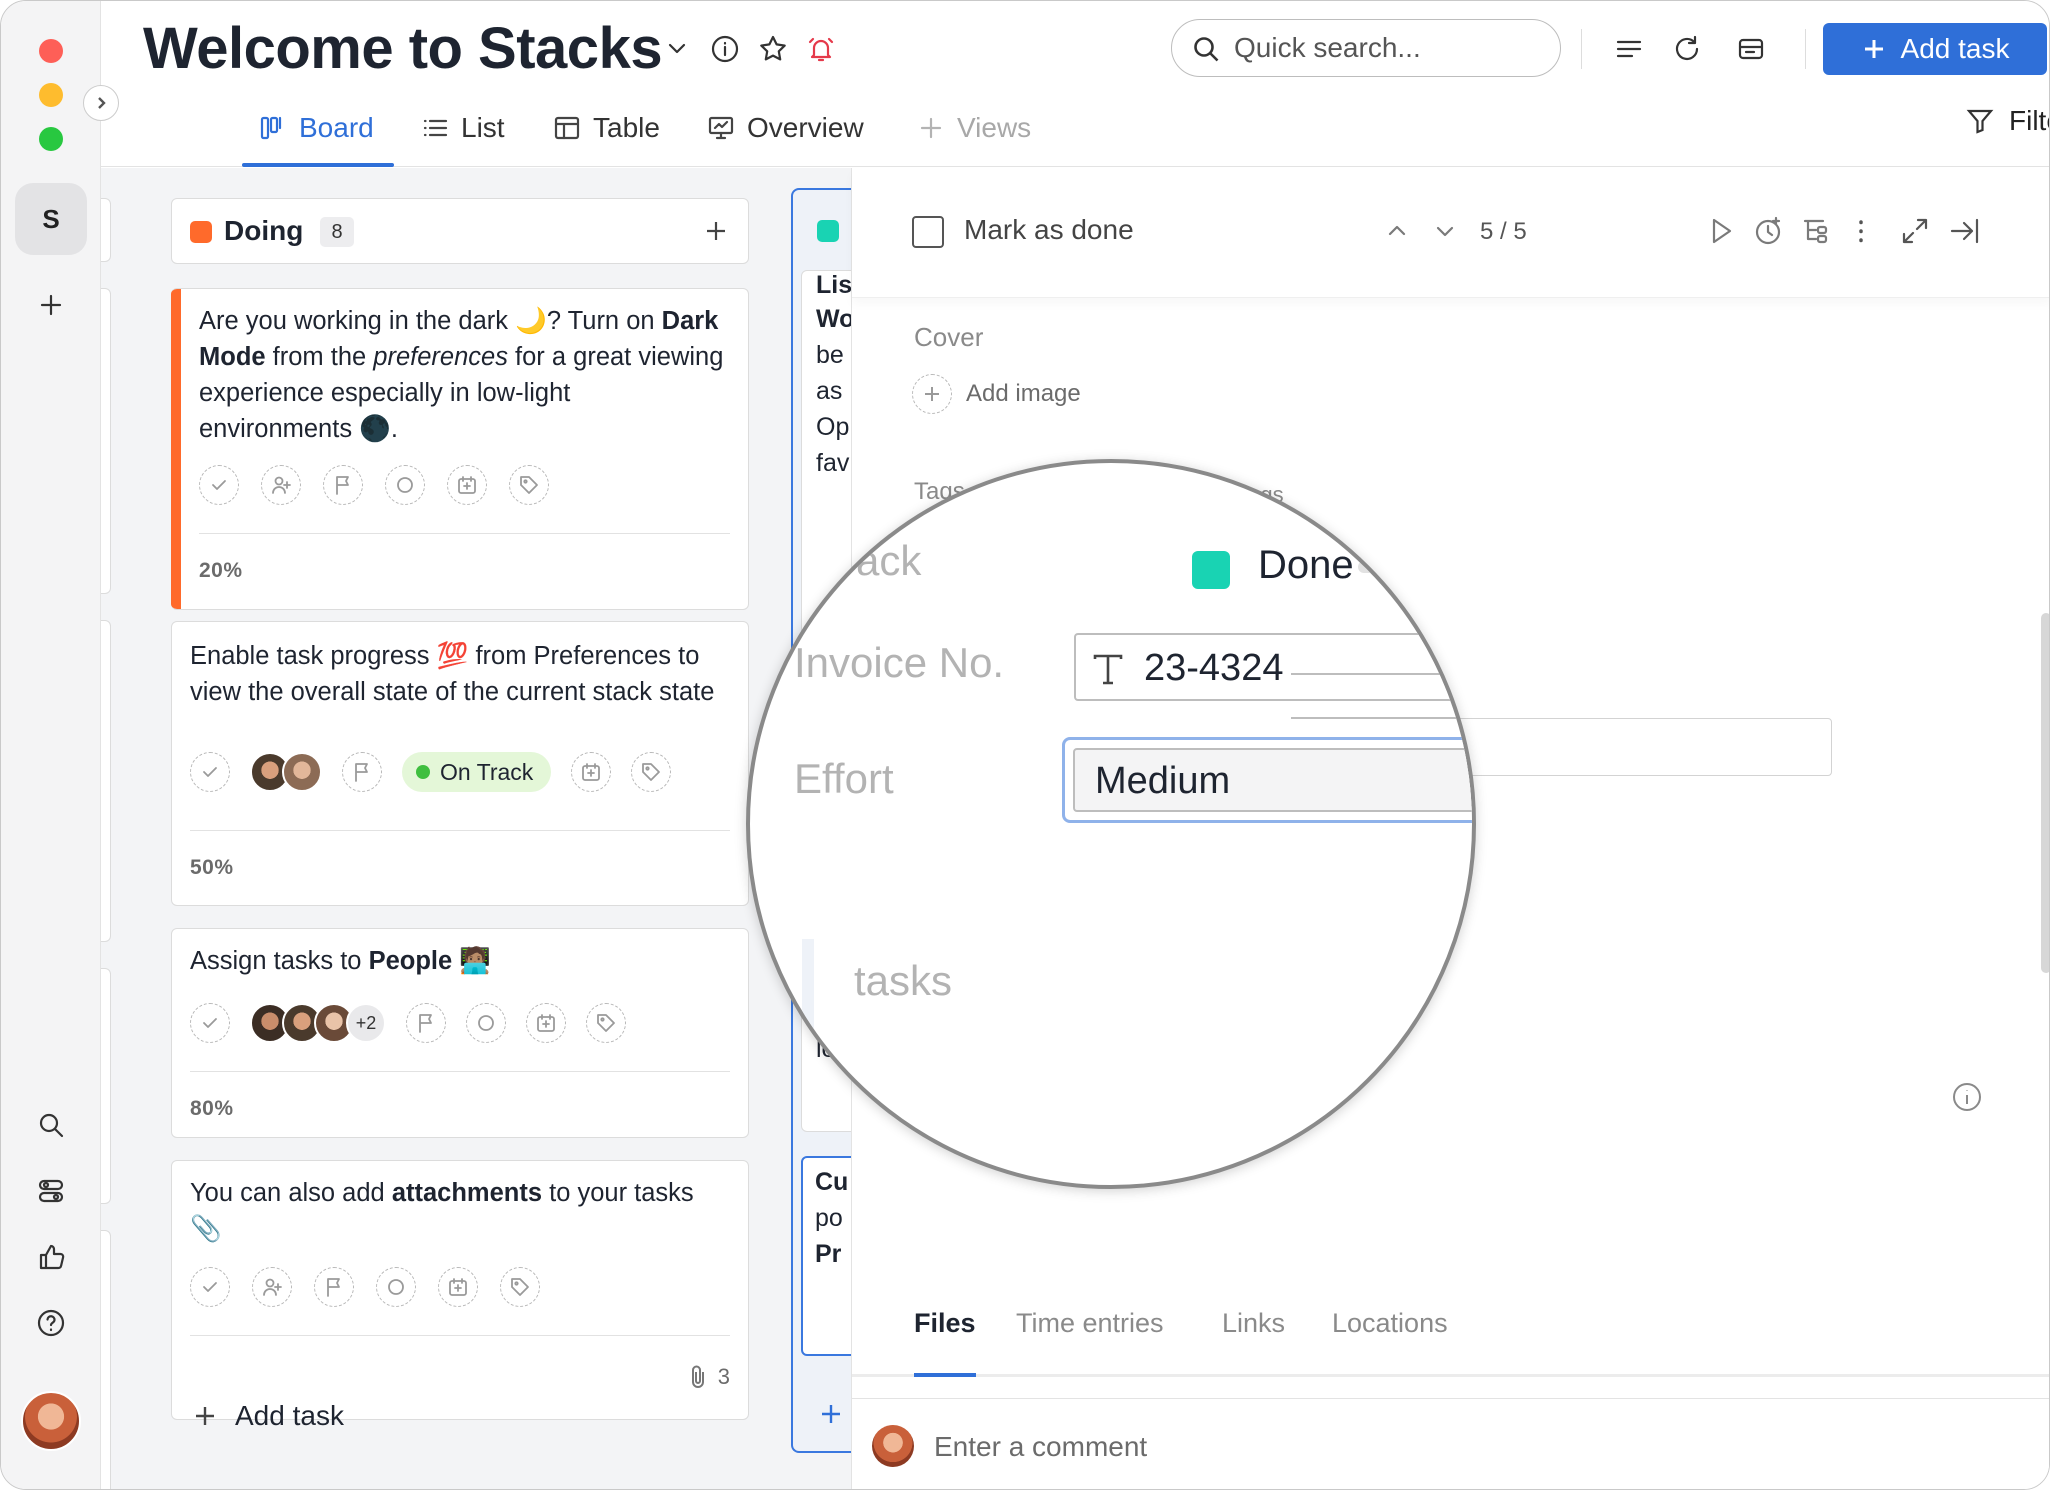 The width and height of the screenshot is (2050, 1490). I want to click on column-add-task-button: Add task, so click(267, 1416).